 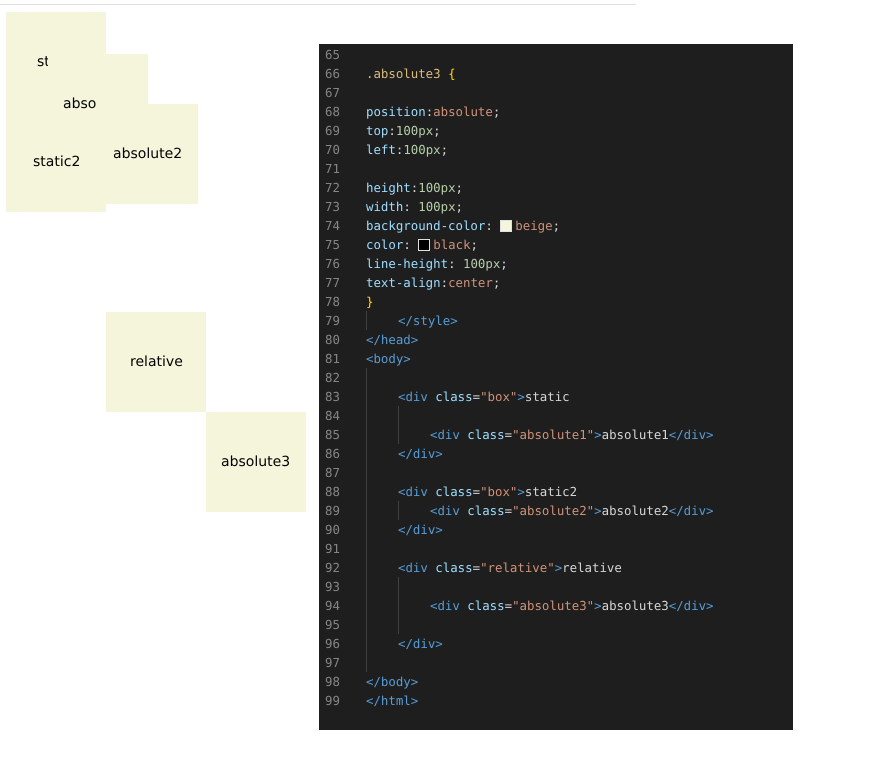 I want to click on line-number: 69, so click(x=332, y=130).